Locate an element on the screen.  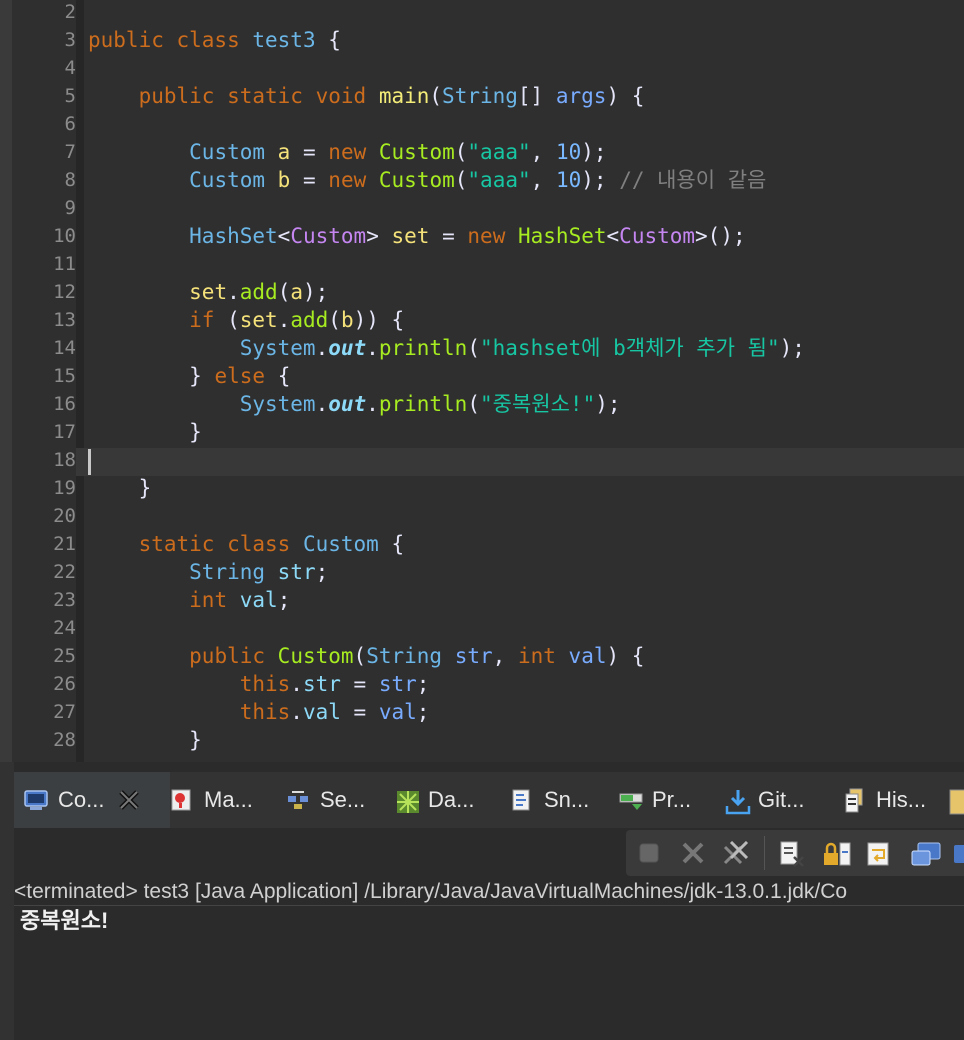
panel-left-strip is located at coordinates (7, 901).